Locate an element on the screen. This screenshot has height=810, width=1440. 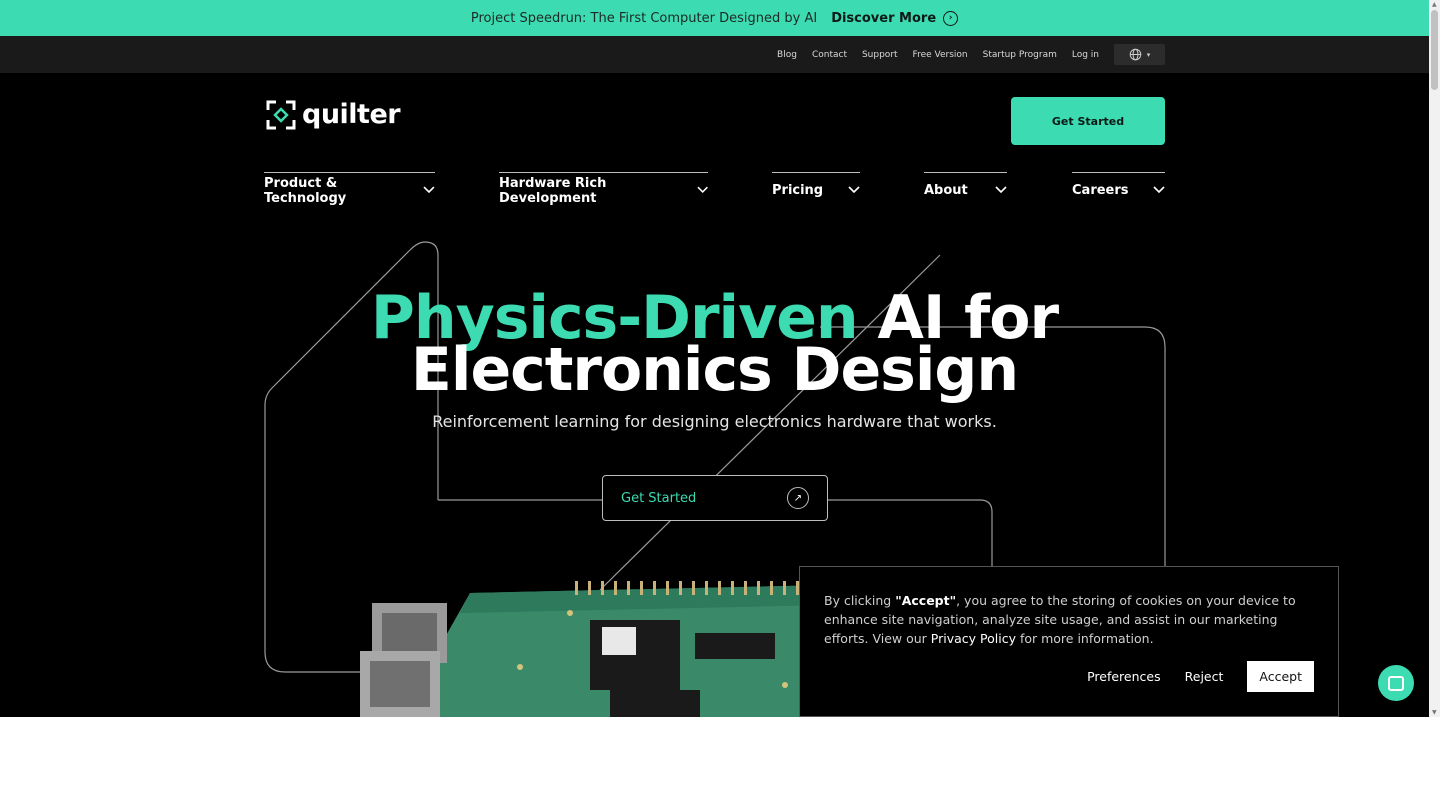
chevron-down-icon: ▾ is located at coordinates (1148, 54).